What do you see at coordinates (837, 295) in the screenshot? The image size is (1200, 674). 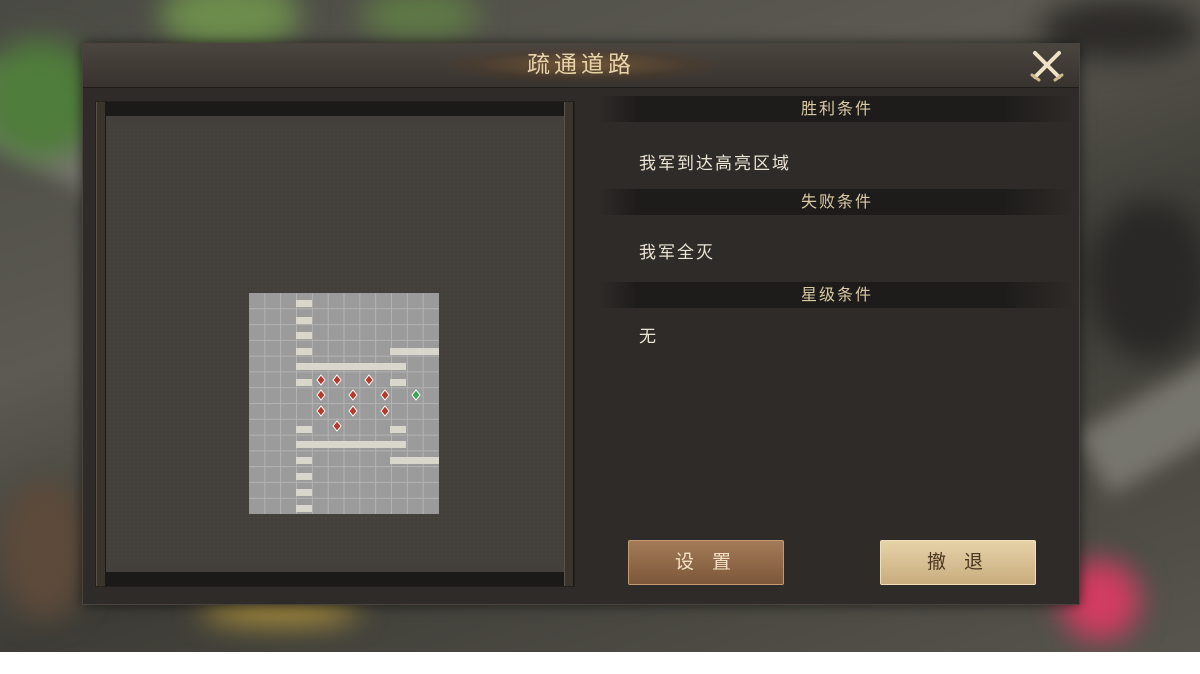 I see `star-conditions-header: 星级条件` at bounding box center [837, 295].